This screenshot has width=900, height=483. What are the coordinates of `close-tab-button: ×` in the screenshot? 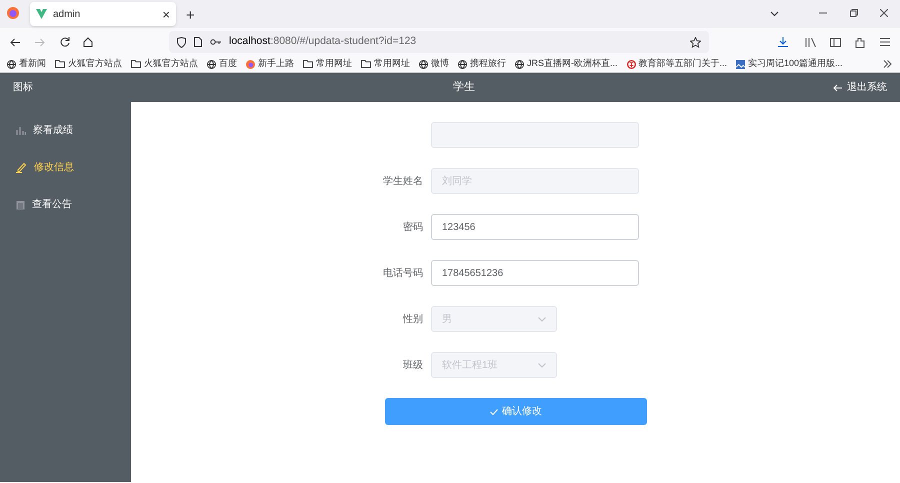 It's located at (166, 14).